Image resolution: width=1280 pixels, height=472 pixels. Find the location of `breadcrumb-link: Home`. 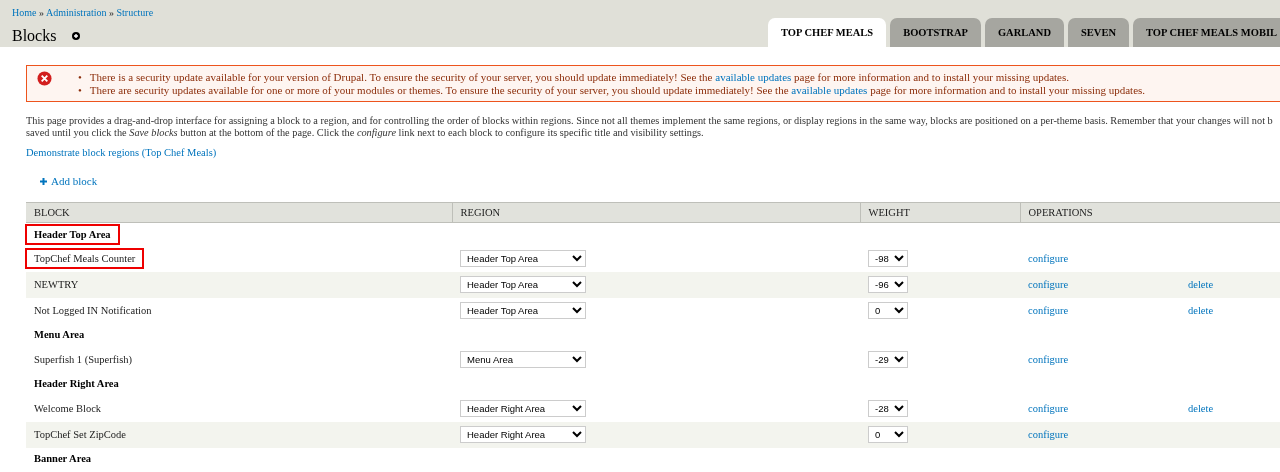

breadcrumb-link: Home is located at coordinates (24, 12).